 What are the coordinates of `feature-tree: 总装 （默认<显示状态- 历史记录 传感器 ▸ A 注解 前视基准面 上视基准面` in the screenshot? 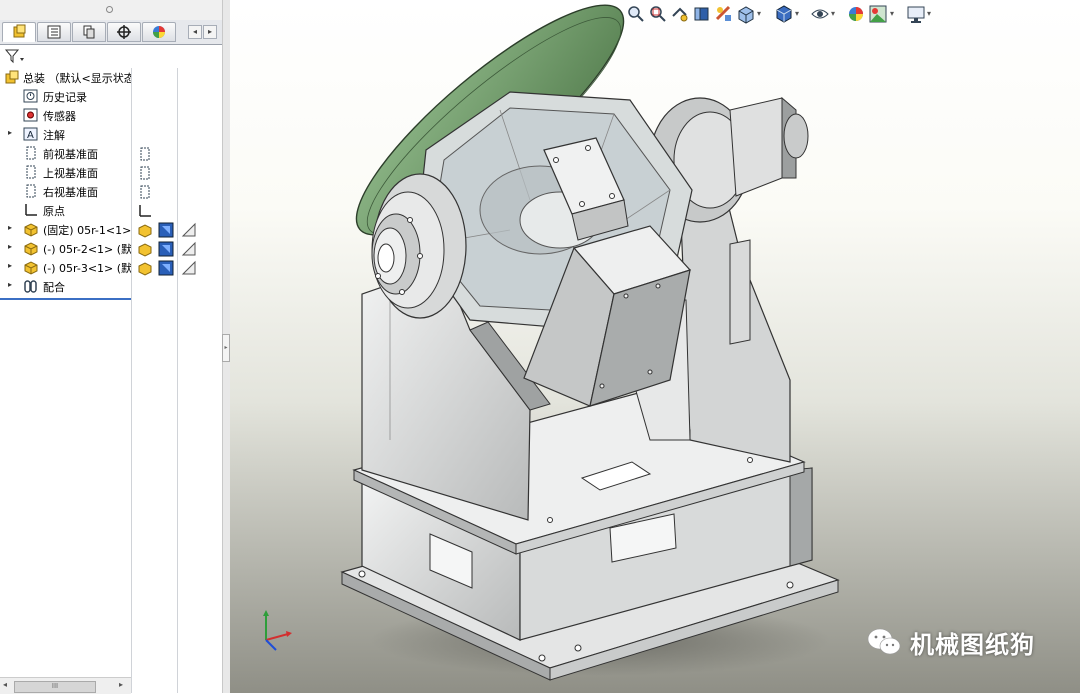 It's located at (65, 183).